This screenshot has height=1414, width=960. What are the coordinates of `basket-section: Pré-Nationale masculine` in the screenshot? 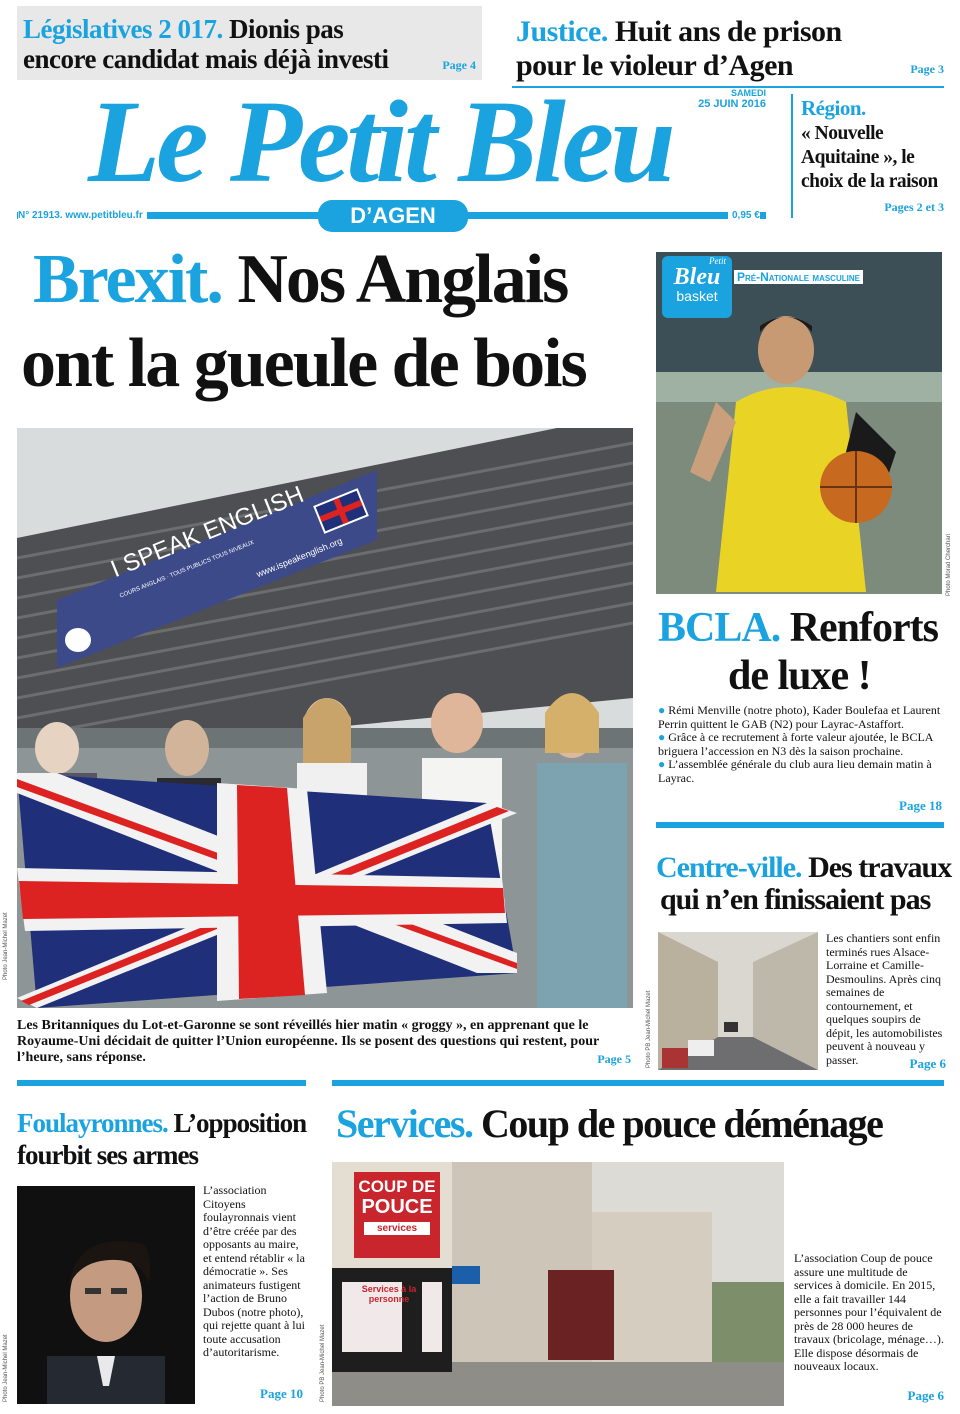 It's located at (798, 277).